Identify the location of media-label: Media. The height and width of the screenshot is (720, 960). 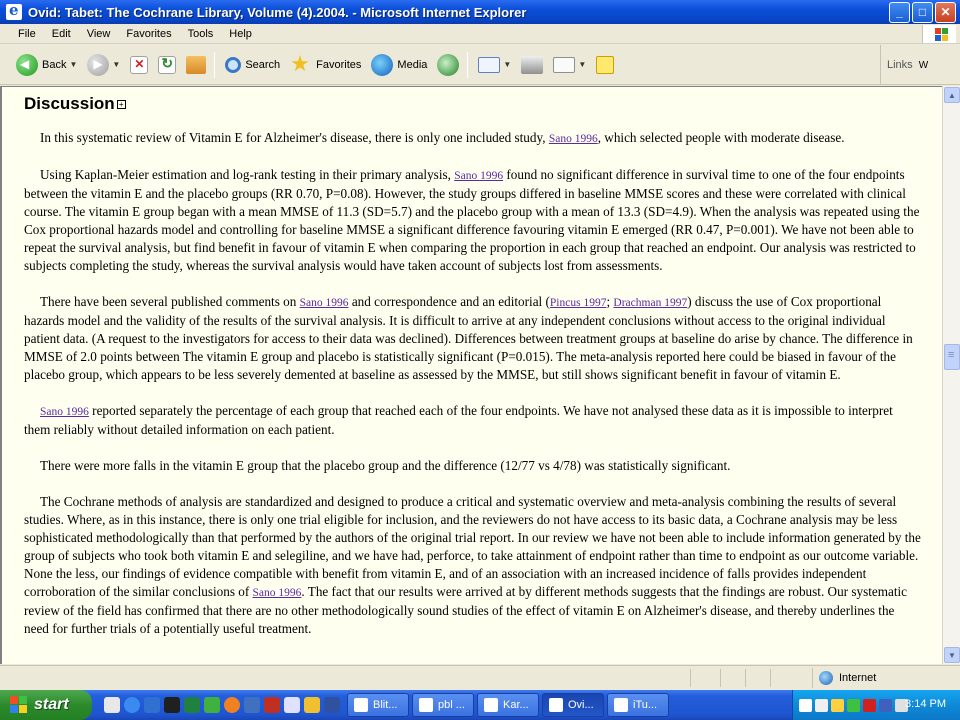
(412, 64).